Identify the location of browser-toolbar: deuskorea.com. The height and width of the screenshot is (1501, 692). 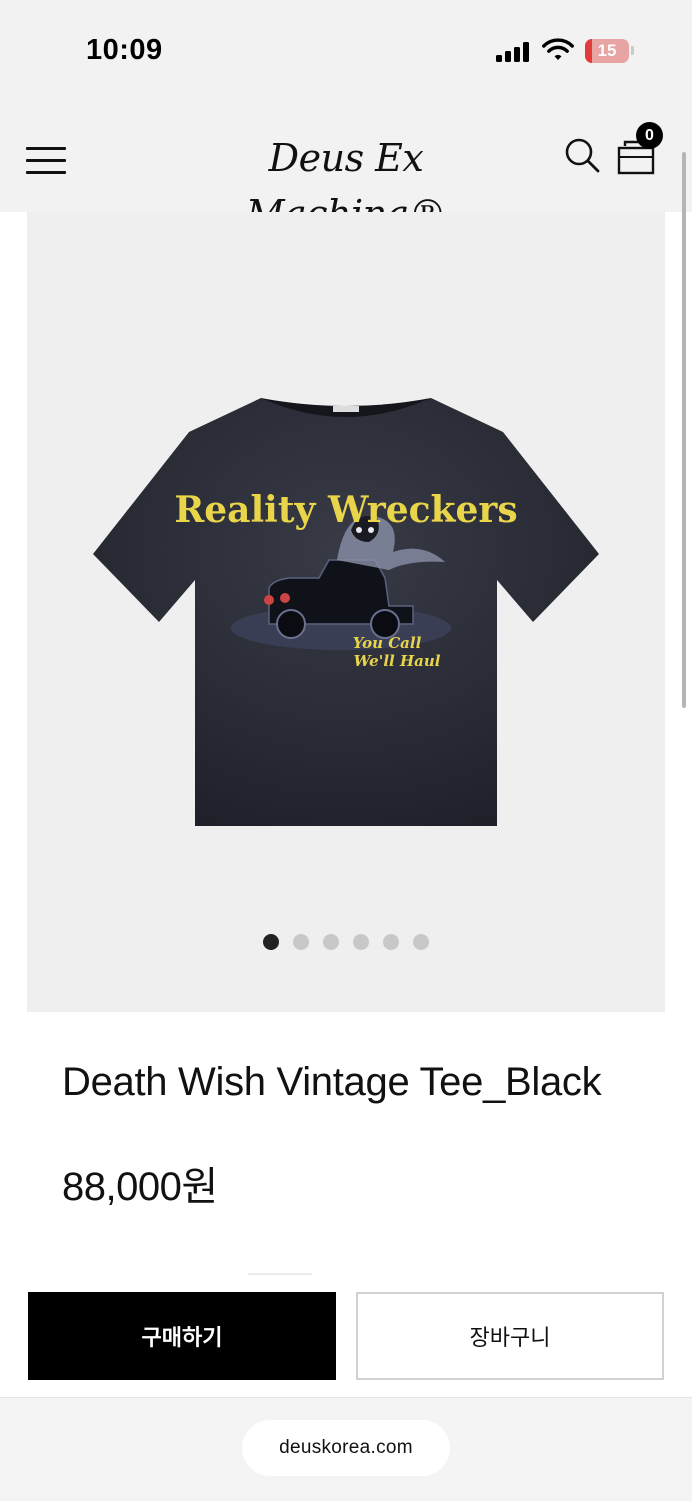
(346, 1449).